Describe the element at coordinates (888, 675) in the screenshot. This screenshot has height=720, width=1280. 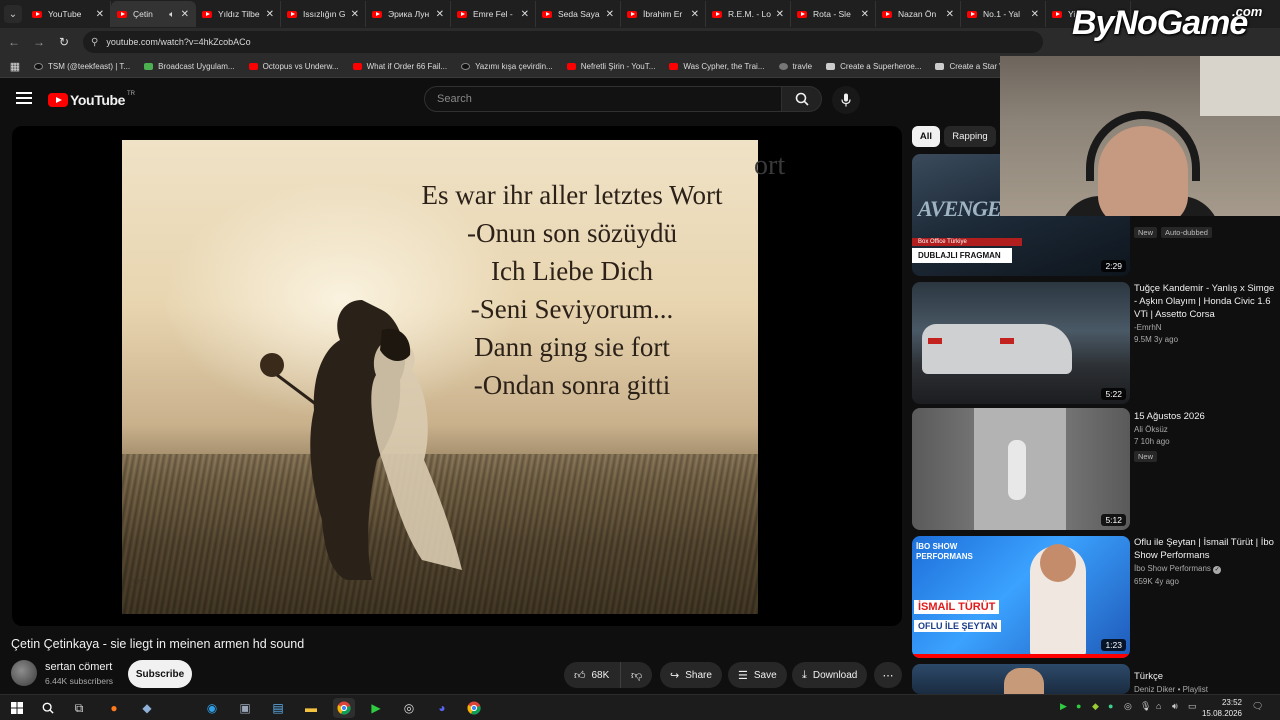
I see `more-actions-button: ⋯` at that location.